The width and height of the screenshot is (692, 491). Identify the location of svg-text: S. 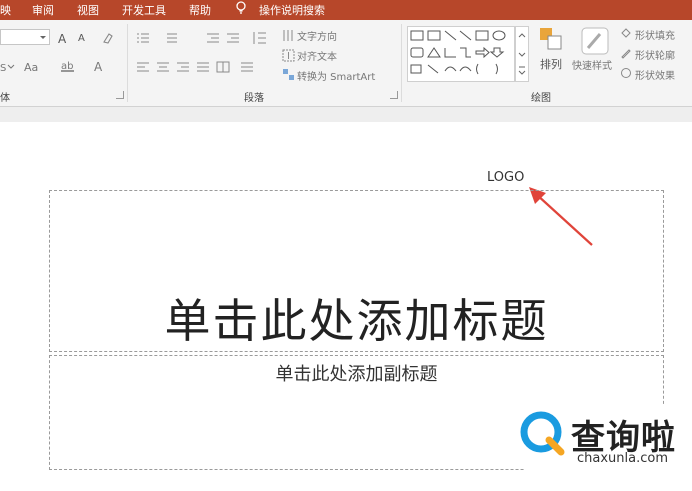
(3, 68).